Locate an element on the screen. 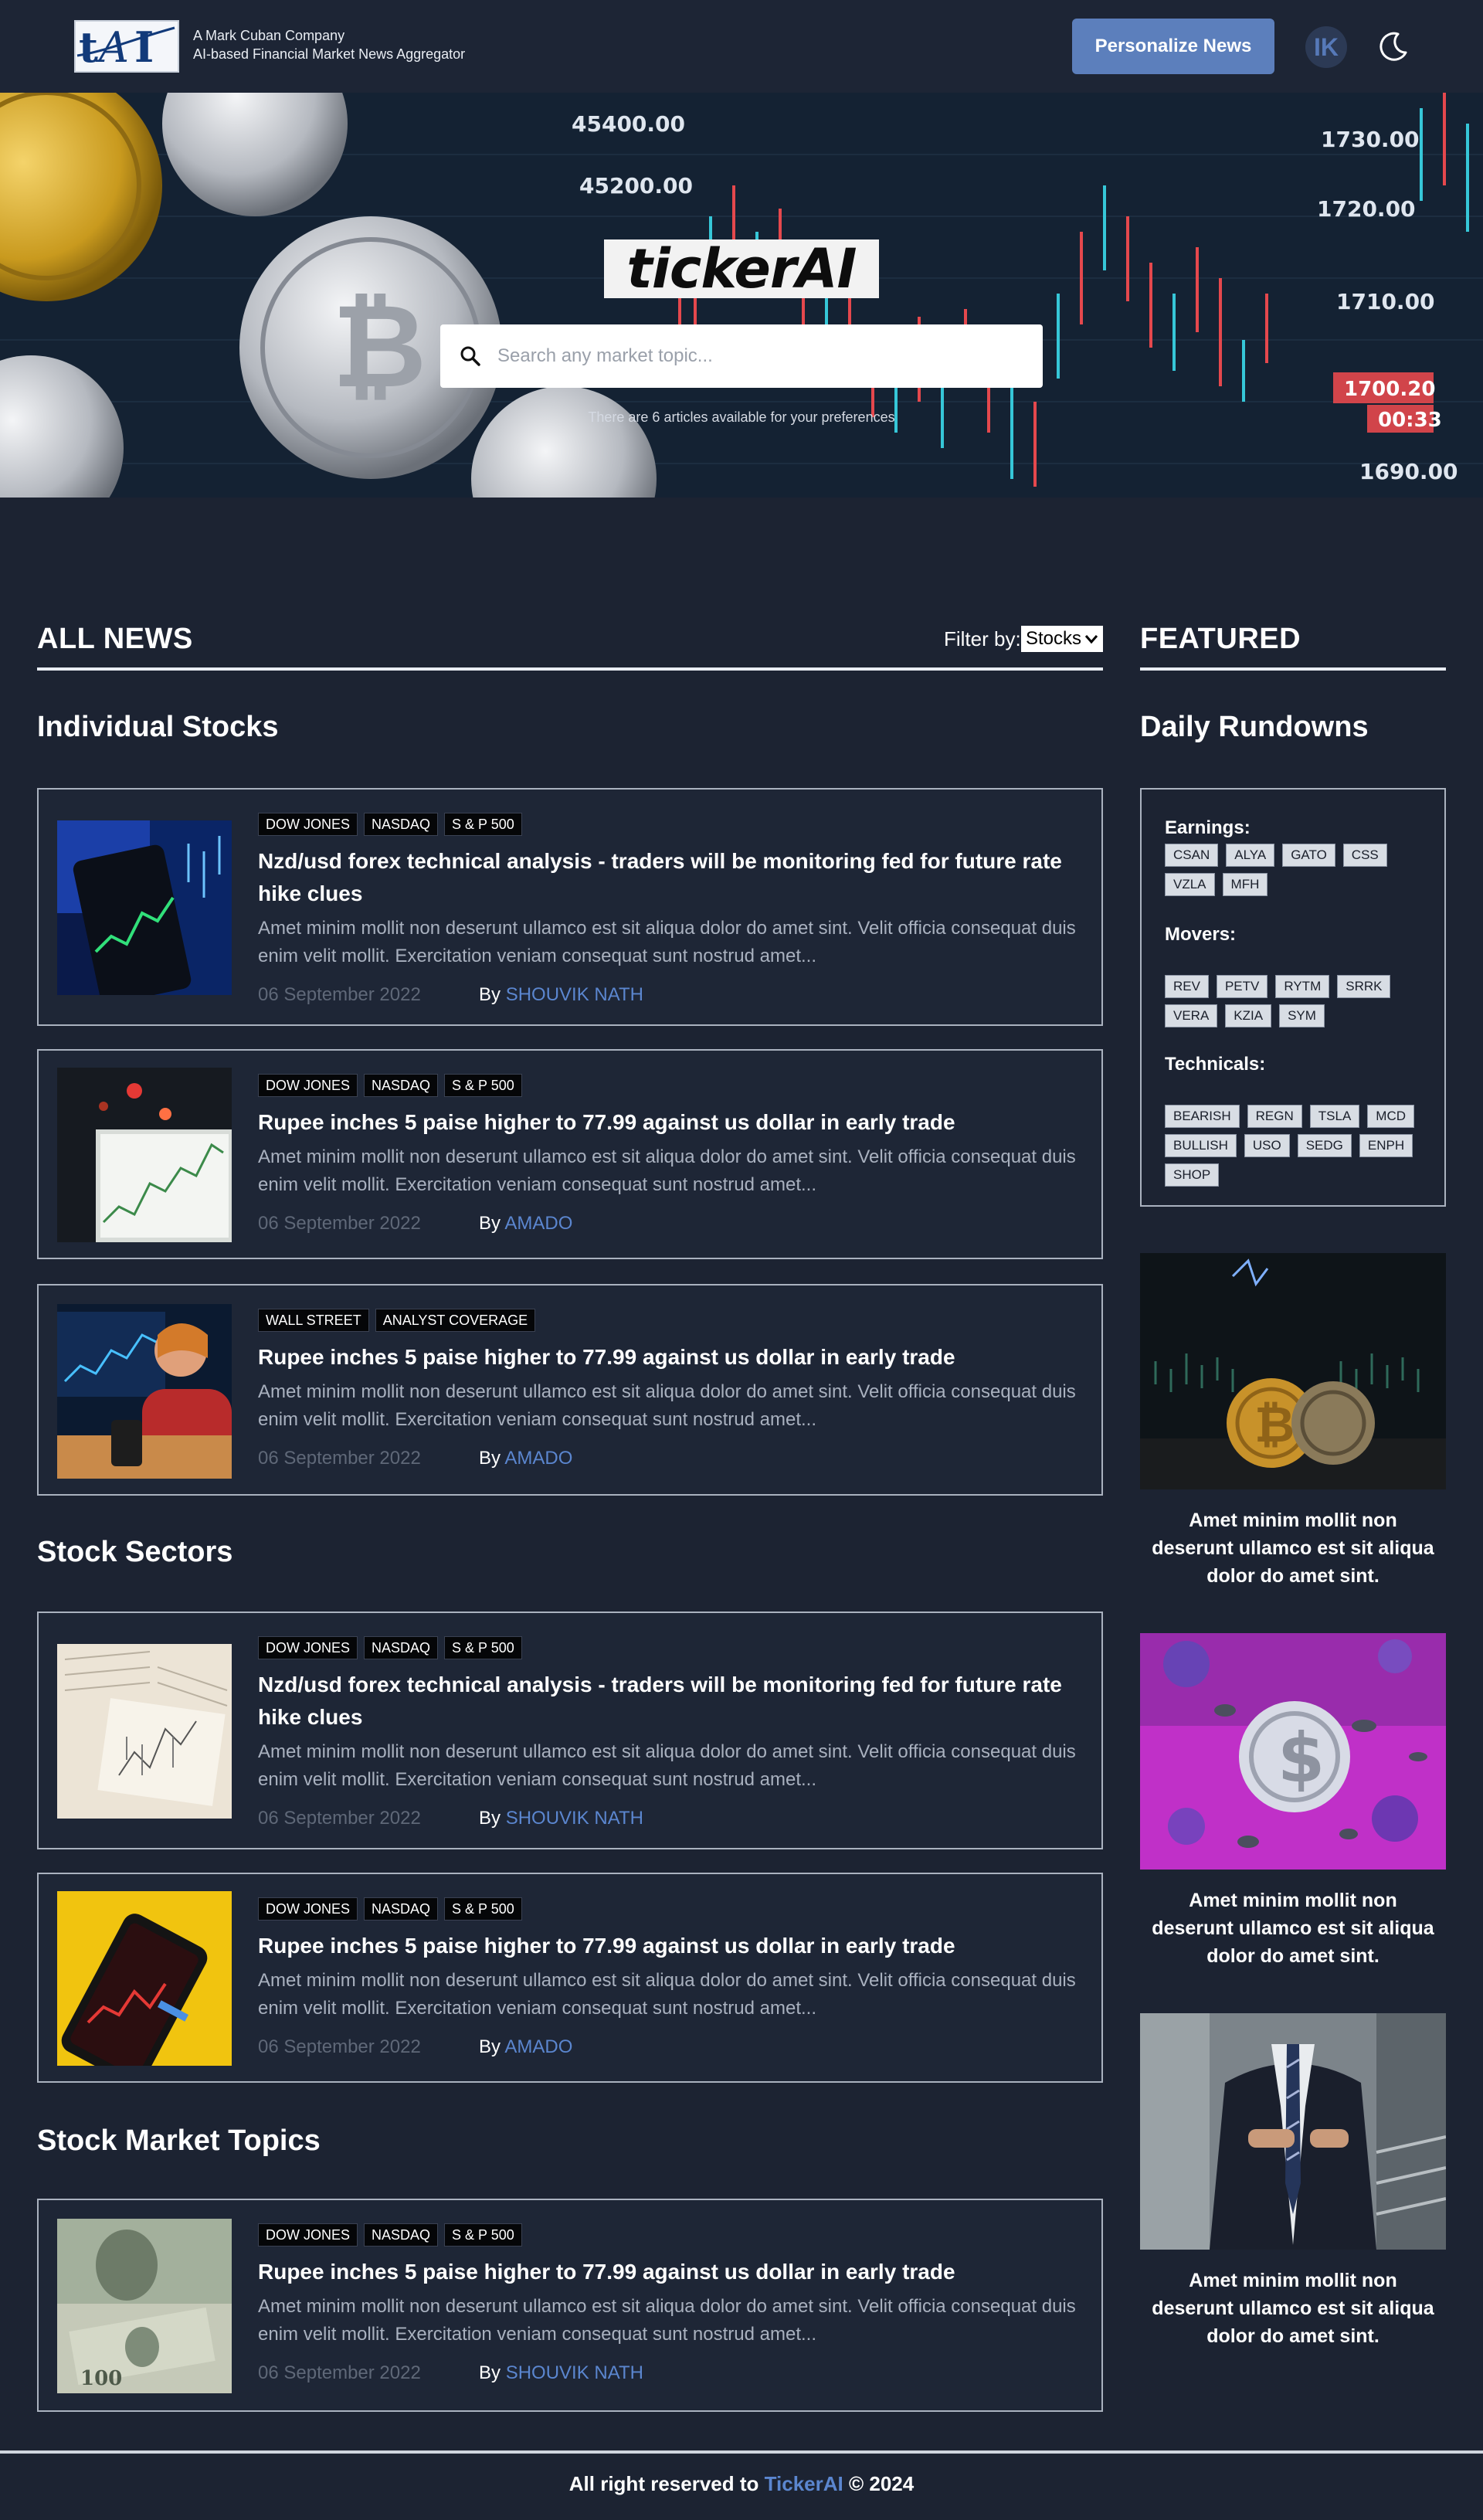 The image size is (1483, 2520). article-byline: By SHOUVIK NATH is located at coordinates (561, 2373).